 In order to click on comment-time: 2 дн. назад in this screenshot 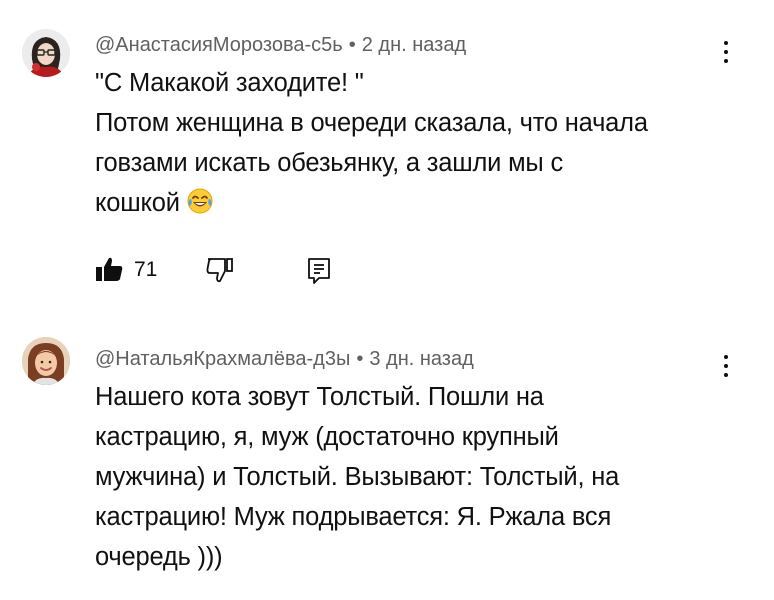, I will do `click(414, 45)`.